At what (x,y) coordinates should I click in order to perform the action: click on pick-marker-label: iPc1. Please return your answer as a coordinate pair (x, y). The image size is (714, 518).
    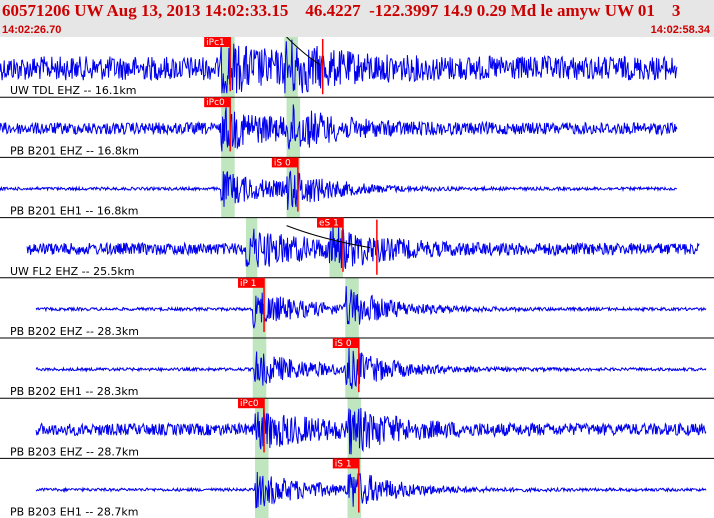
    Looking at the image, I should click on (215, 43).